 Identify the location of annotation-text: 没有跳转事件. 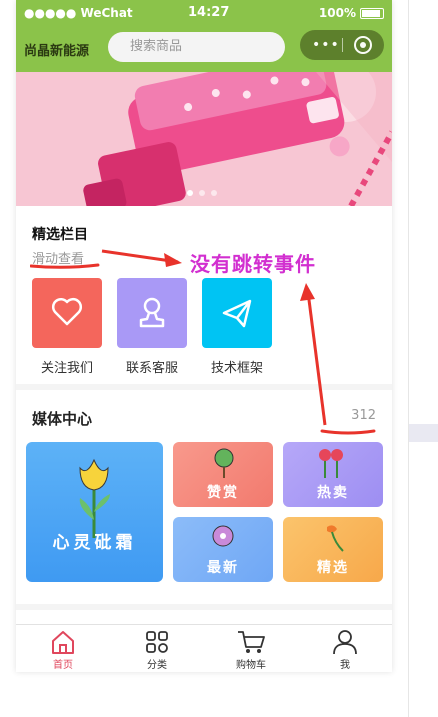
(253, 264).